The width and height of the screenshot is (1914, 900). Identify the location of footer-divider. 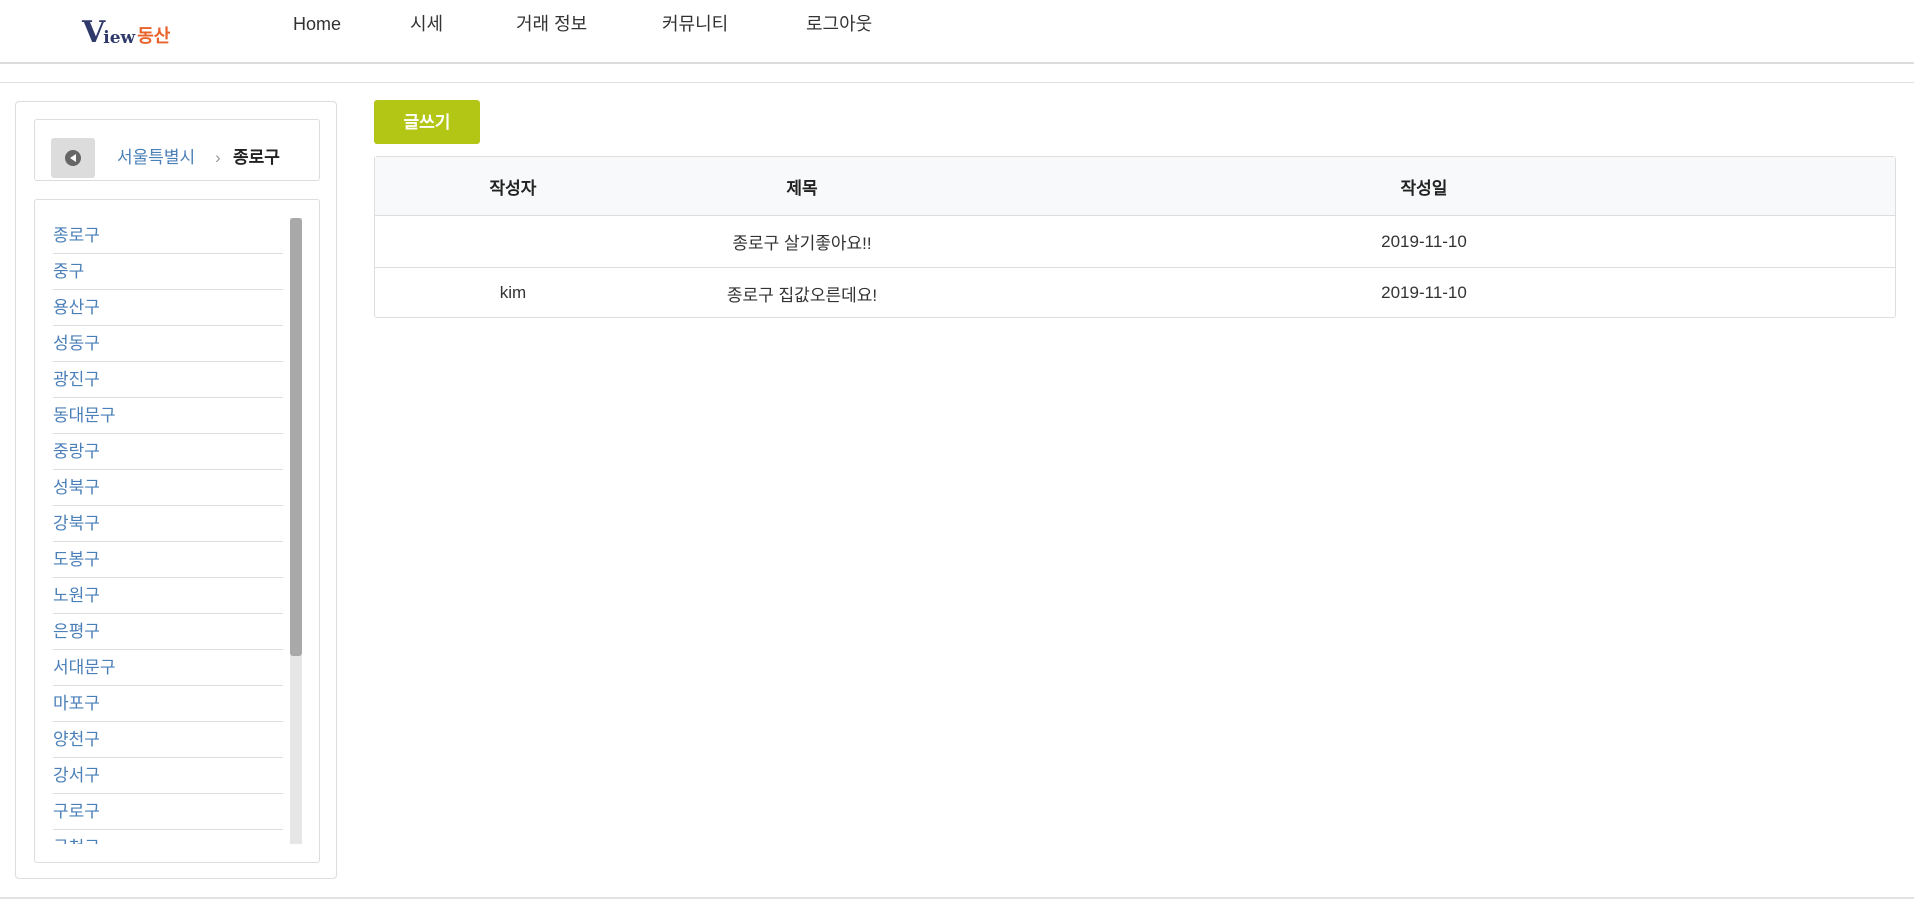
(957, 898).